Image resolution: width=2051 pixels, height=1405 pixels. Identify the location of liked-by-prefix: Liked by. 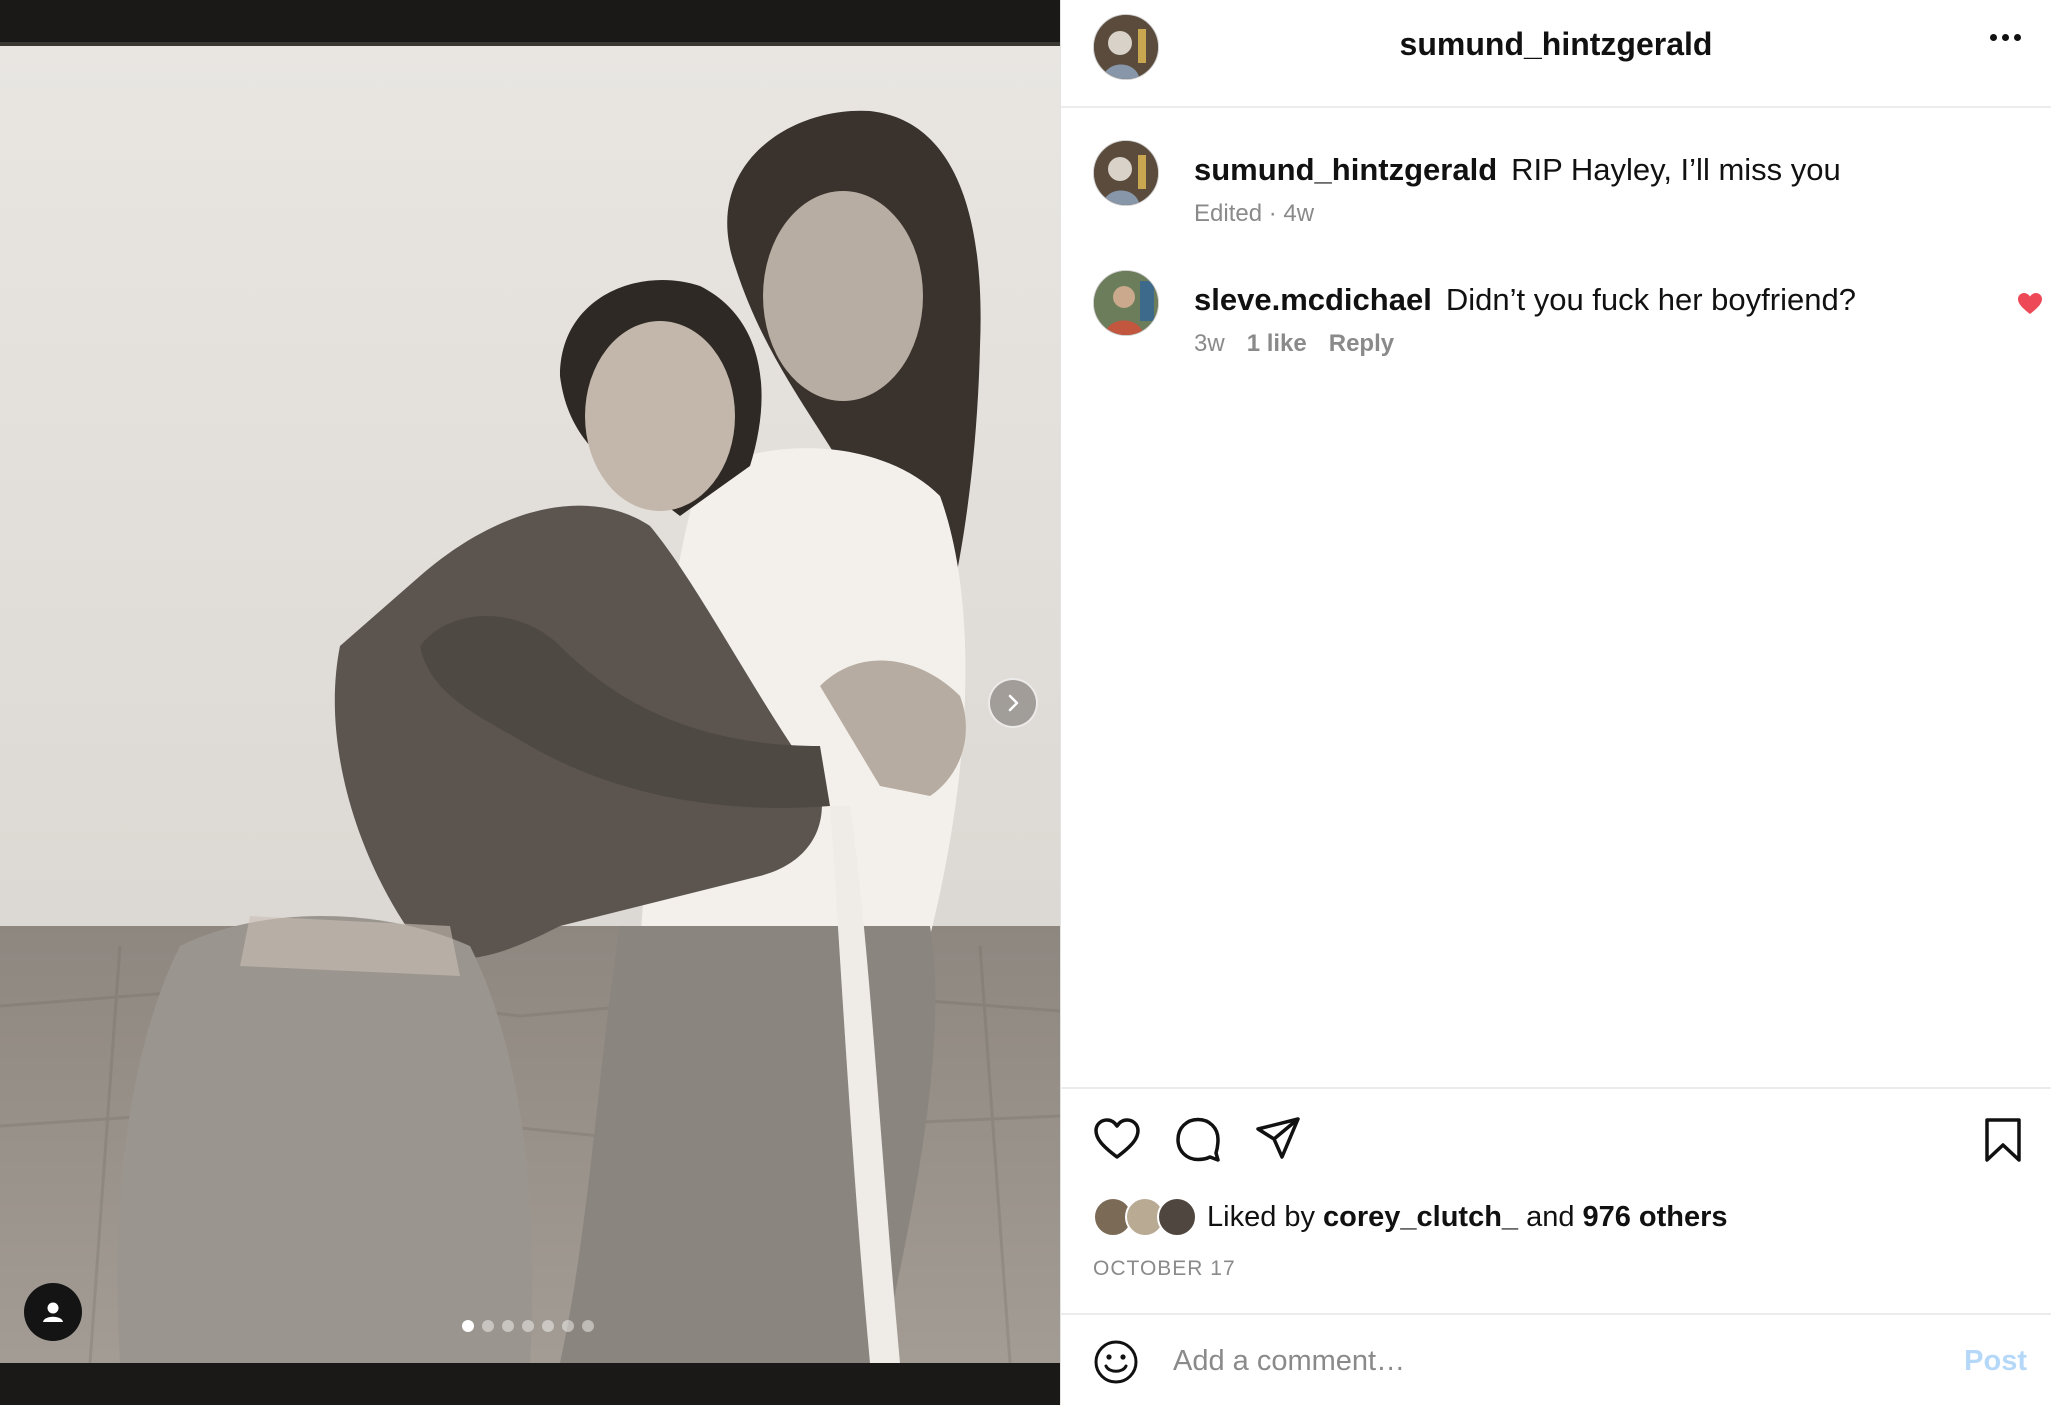
(1261, 1216).